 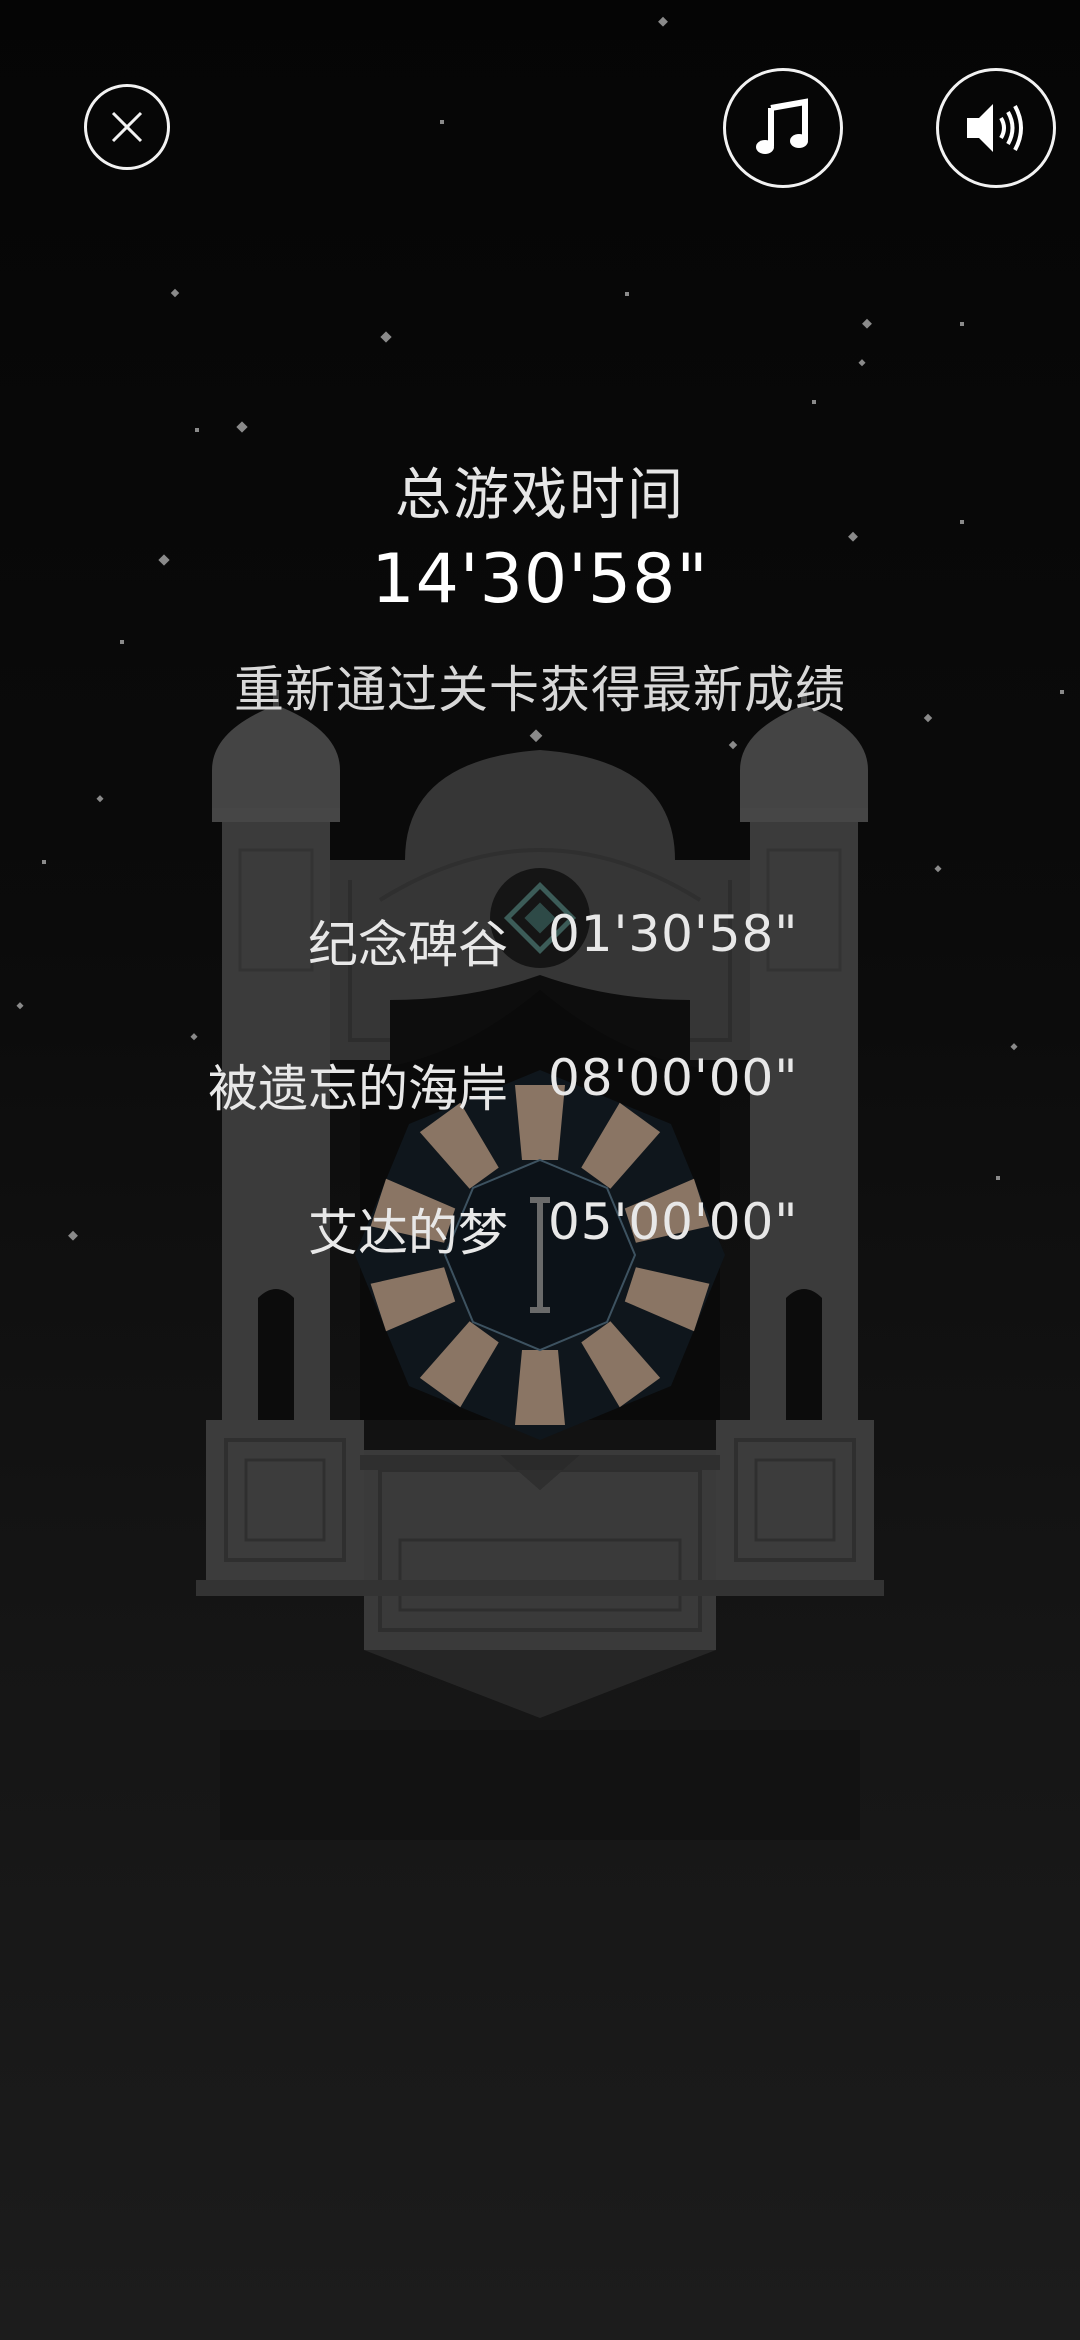 I want to click on music-toggle-button, so click(x=783, y=128).